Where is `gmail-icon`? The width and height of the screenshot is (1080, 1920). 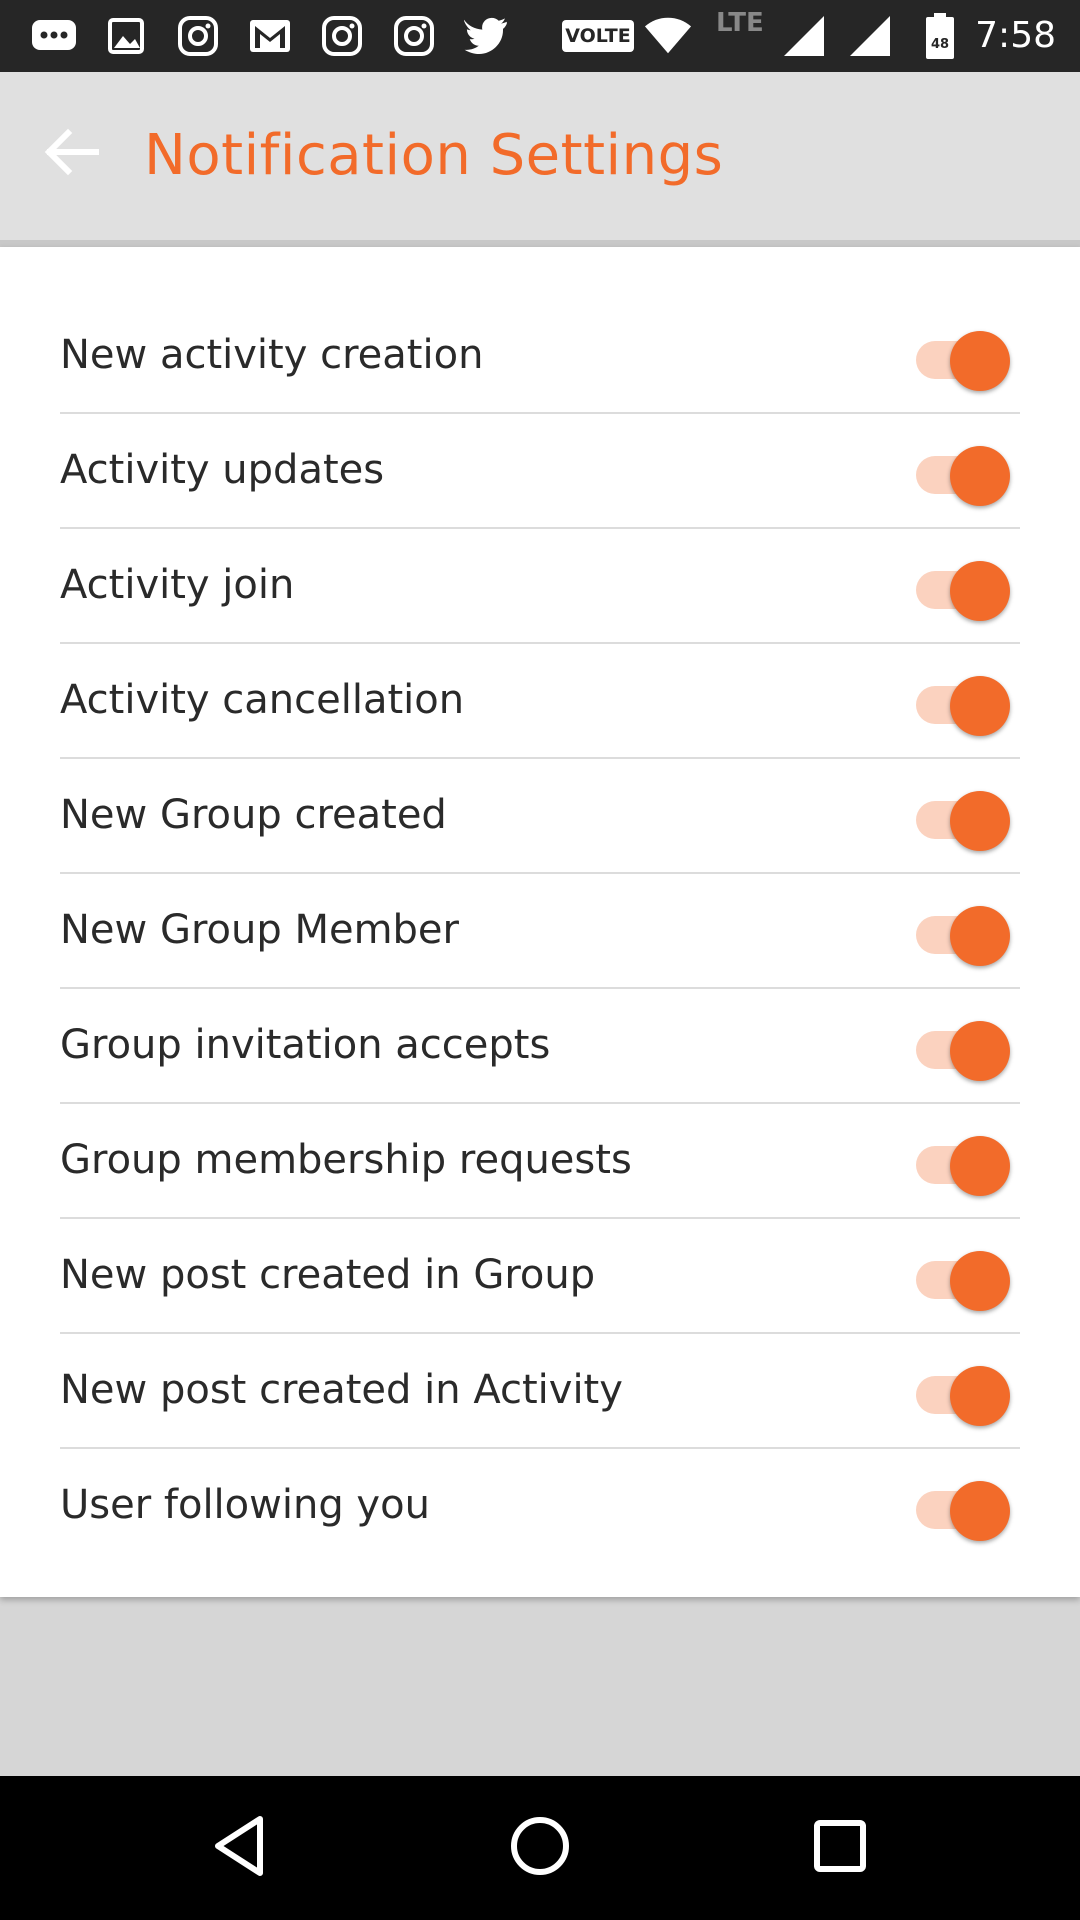 gmail-icon is located at coordinates (270, 36).